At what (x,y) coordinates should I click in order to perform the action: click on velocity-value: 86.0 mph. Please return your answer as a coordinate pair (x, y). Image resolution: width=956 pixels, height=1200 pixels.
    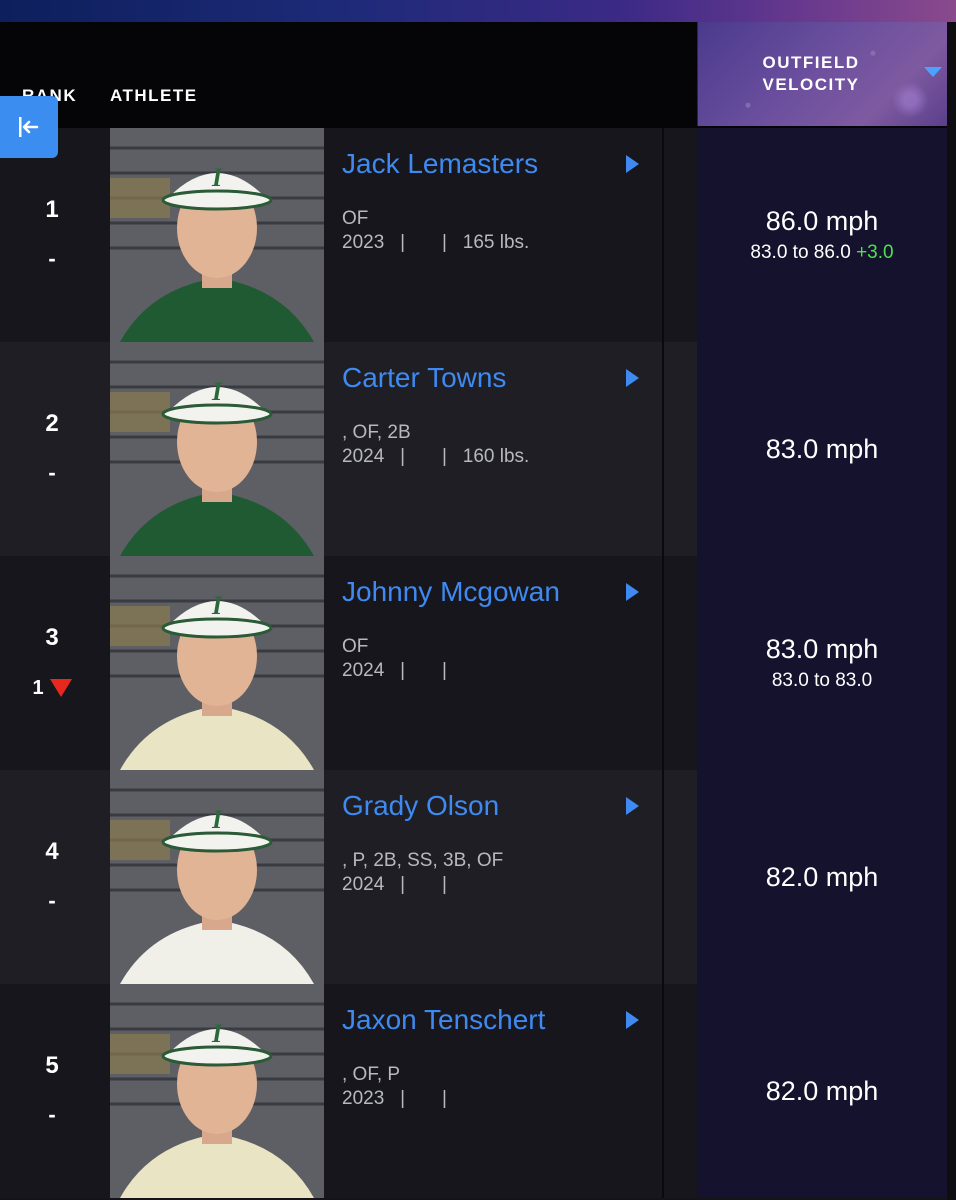
    Looking at the image, I should click on (822, 221).